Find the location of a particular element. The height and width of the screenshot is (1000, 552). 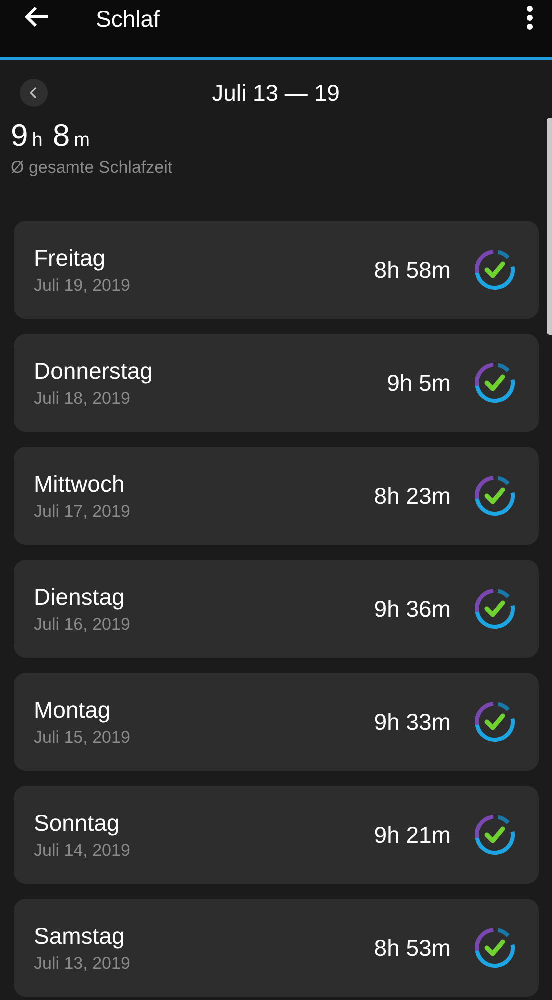

day-card: Donnerstag Juli 18, 2019 9h 5m is located at coordinates (276, 383).